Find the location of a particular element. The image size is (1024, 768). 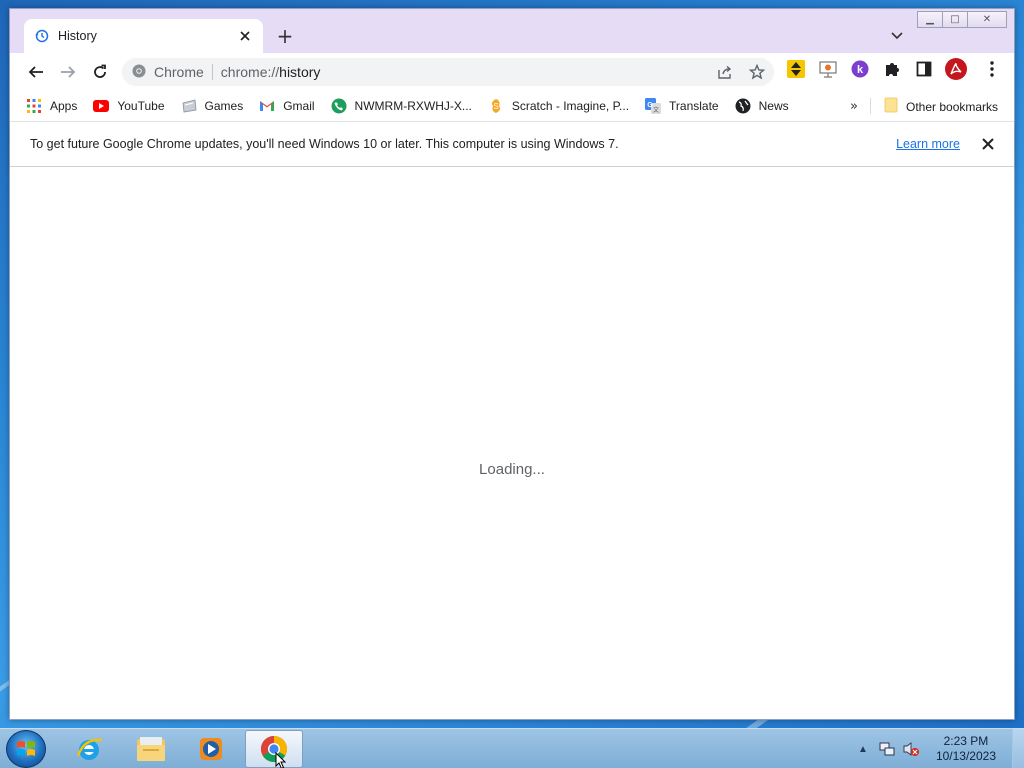

infobar-close-button is located at coordinates (988, 144).